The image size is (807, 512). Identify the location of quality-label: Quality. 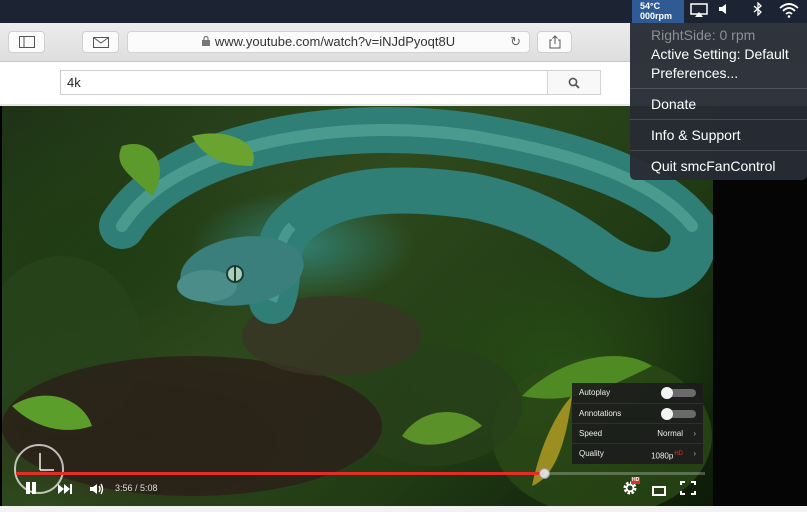
(591, 453).